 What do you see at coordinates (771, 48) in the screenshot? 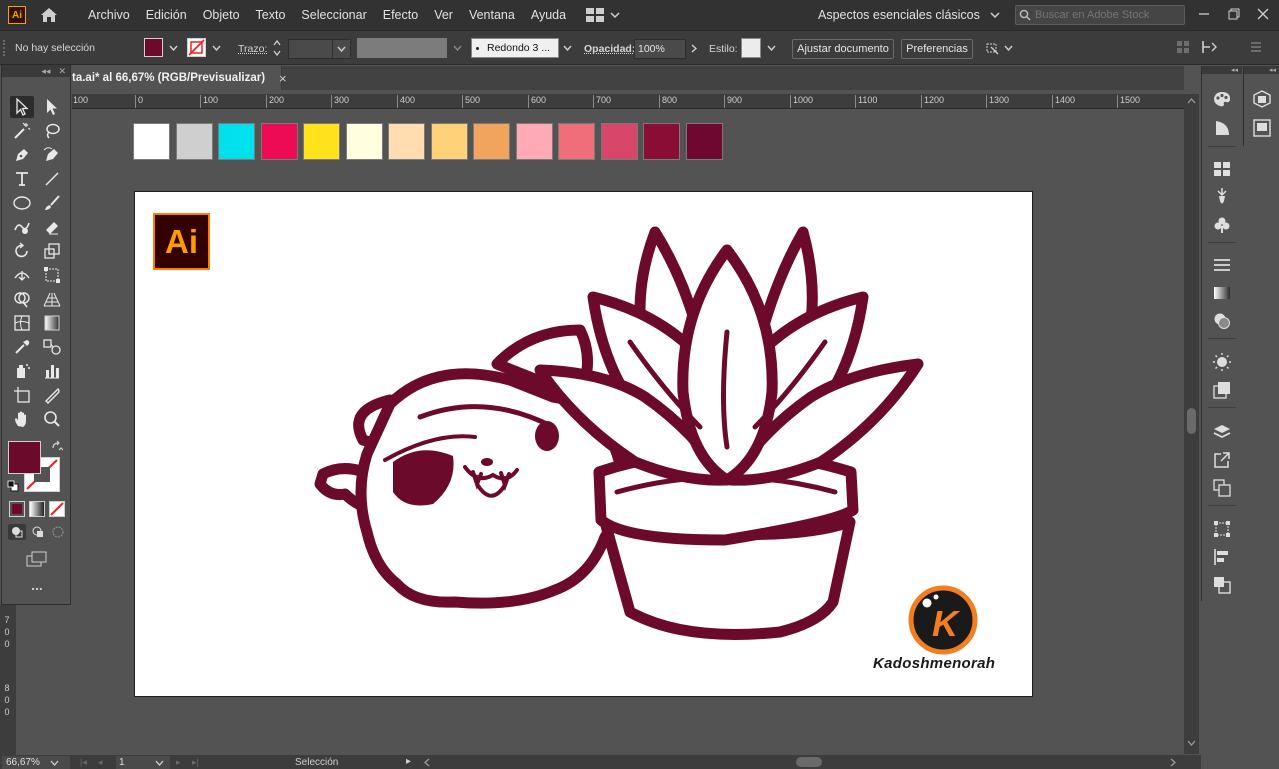
I see `style-dropdown` at bounding box center [771, 48].